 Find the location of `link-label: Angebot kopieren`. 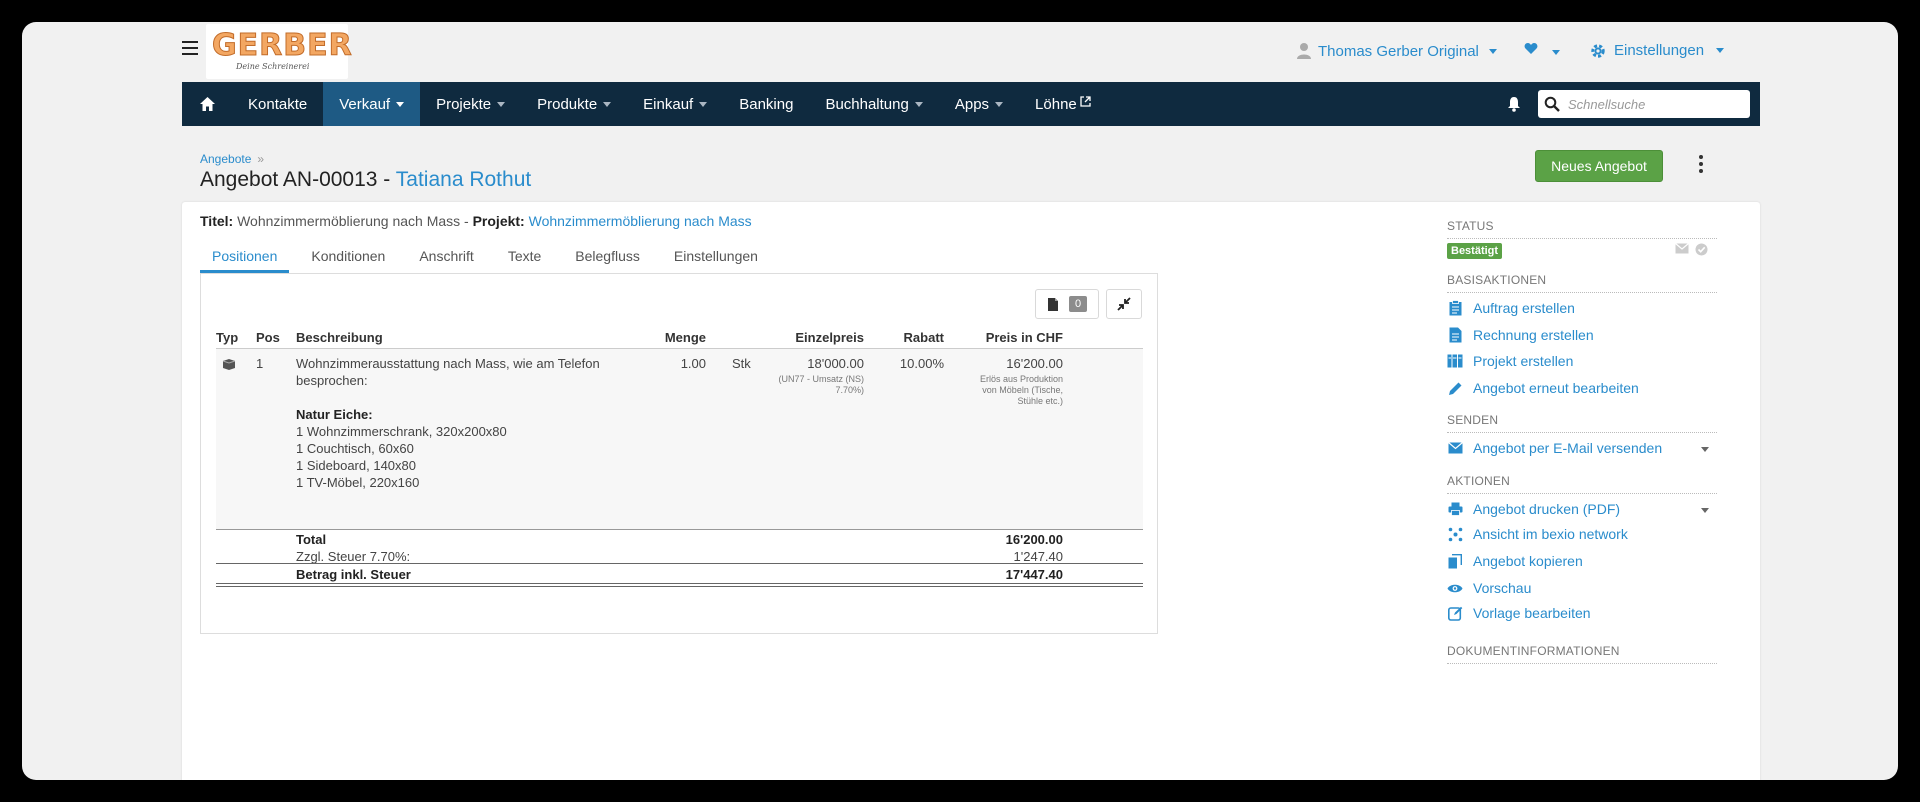

link-label: Angebot kopieren is located at coordinates (1528, 561).